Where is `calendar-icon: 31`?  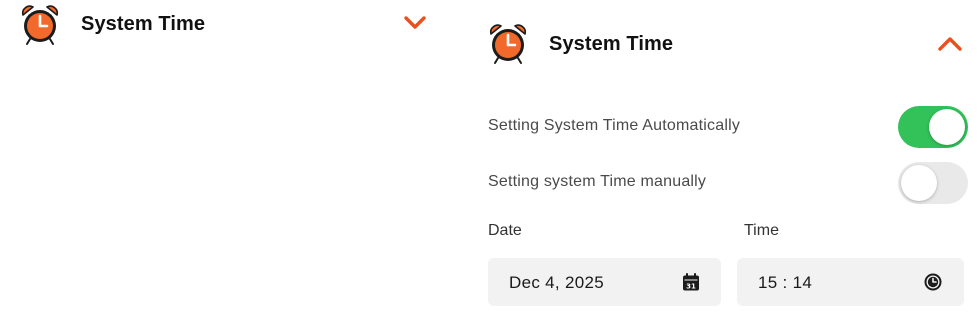
calendar-icon: 31 is located at coordinates (691, 282).